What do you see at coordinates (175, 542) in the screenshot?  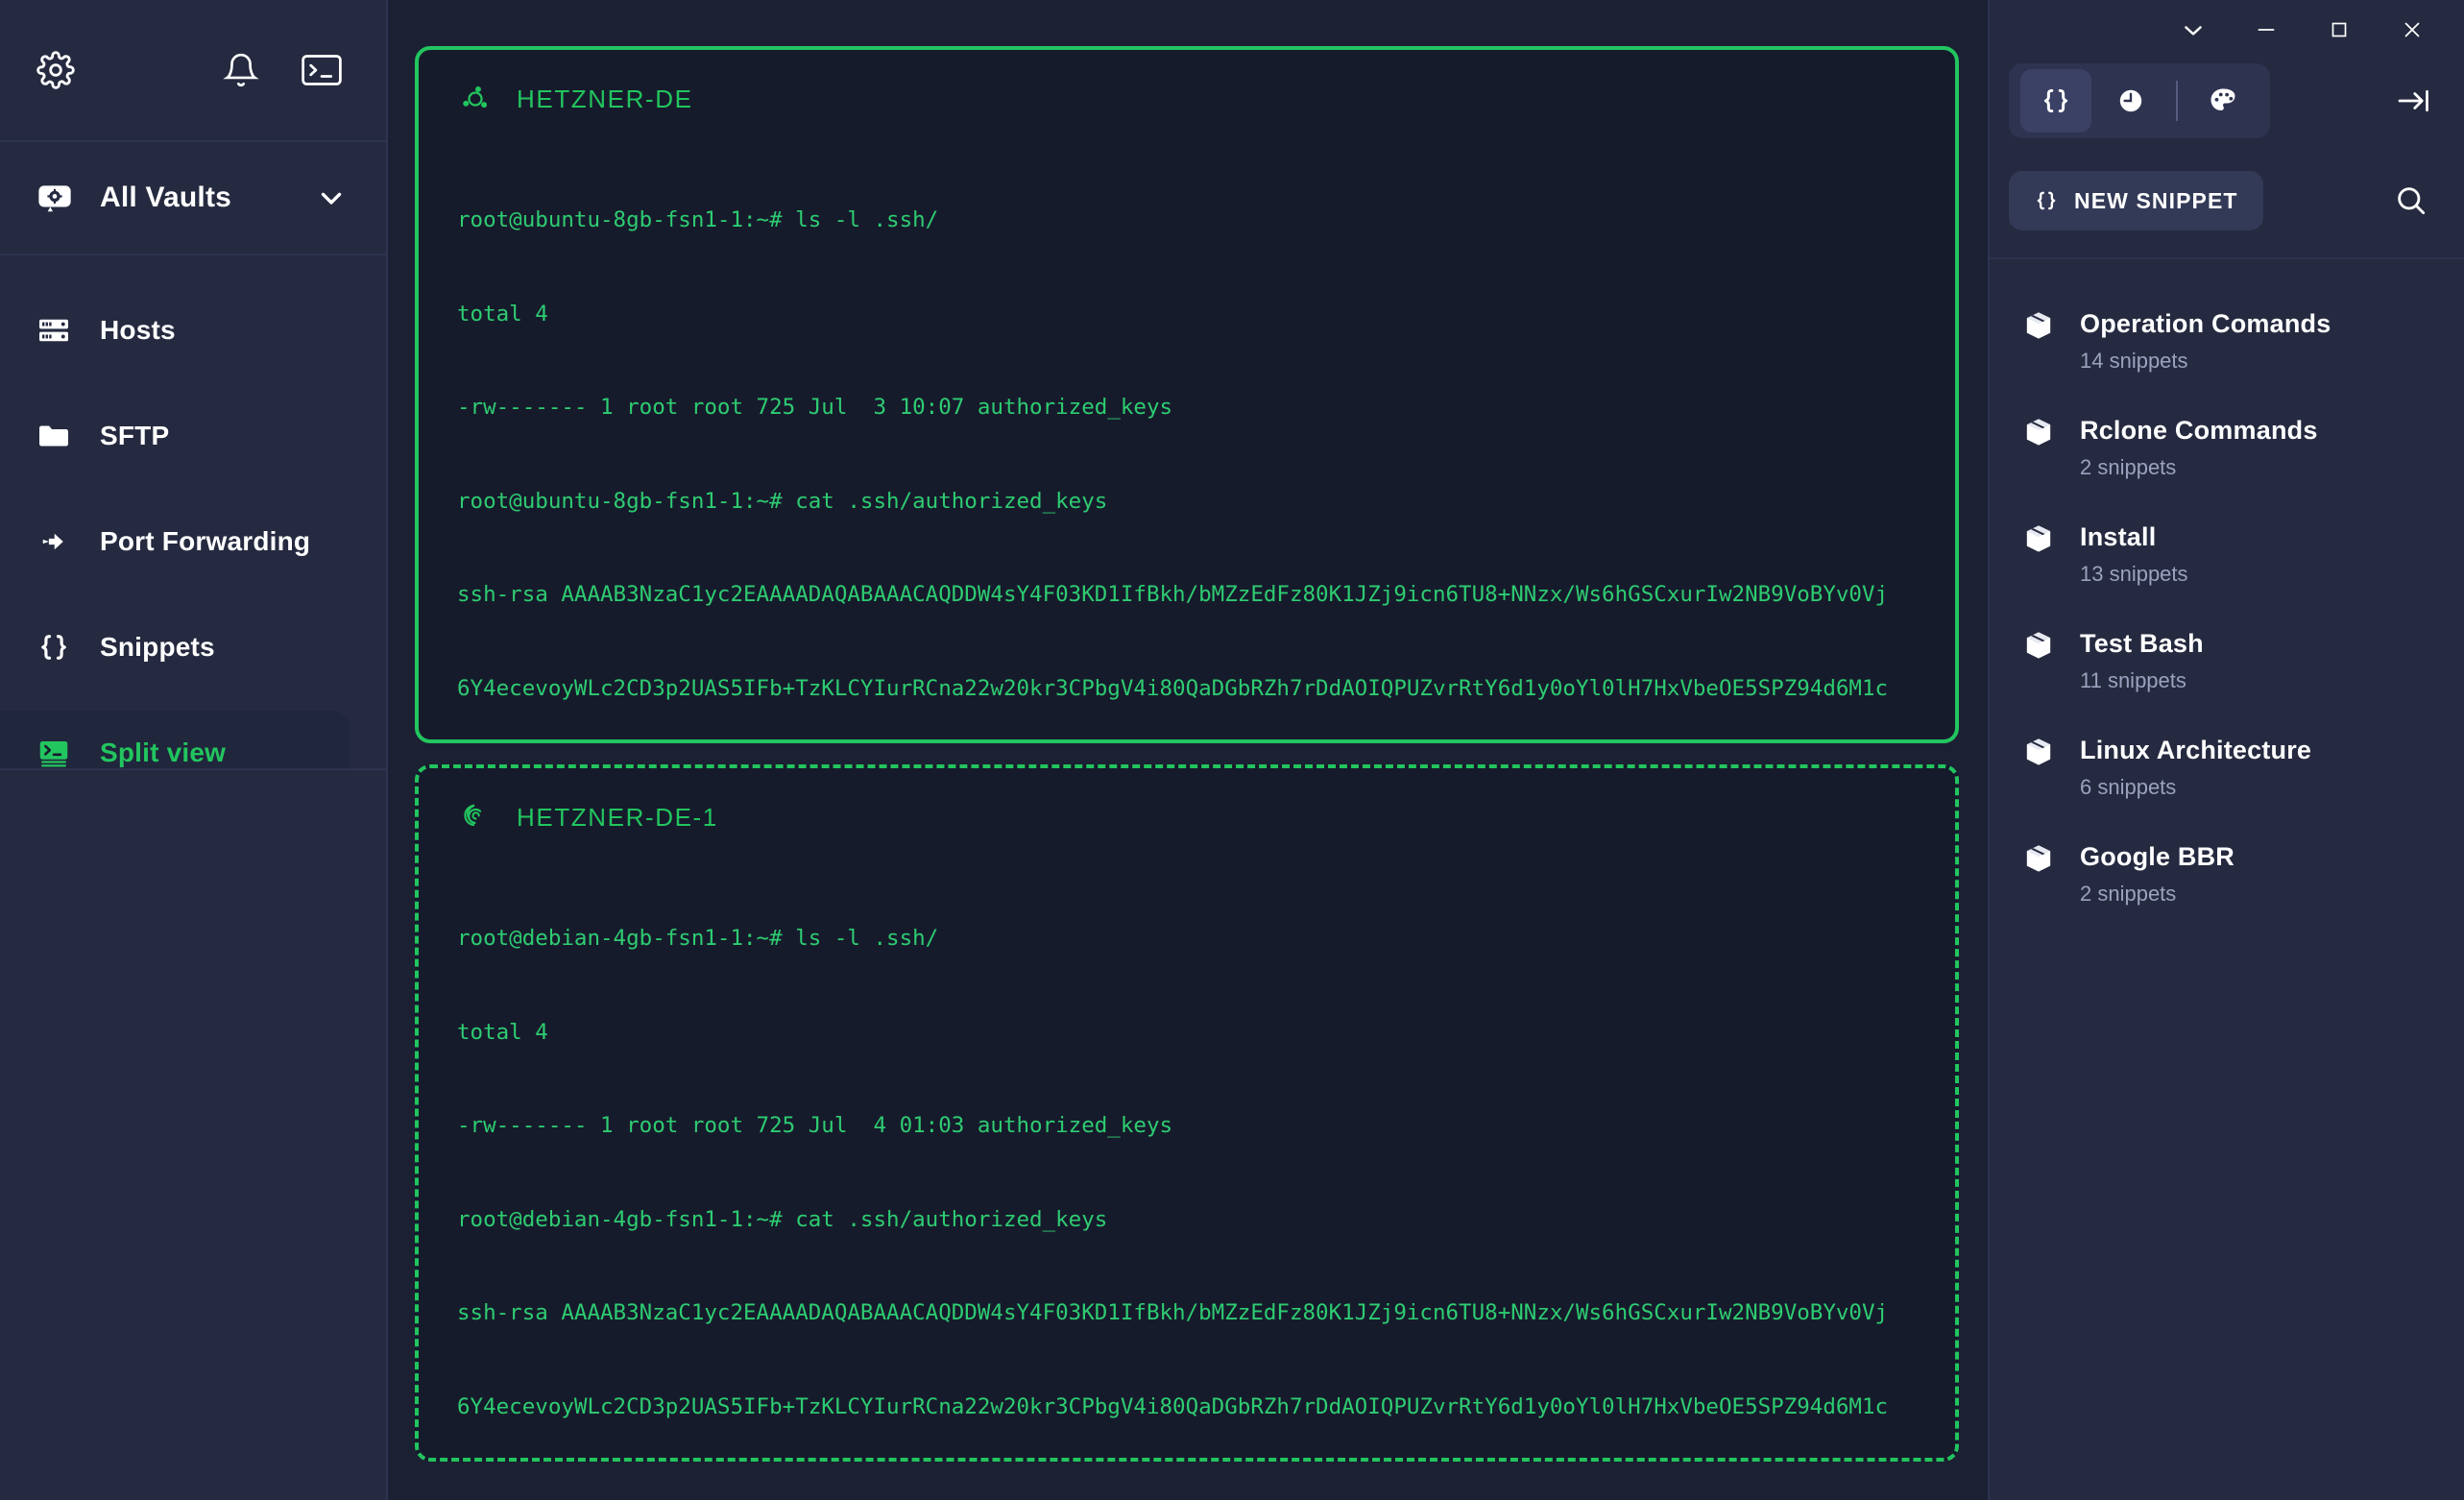 I see `sidebar-item-port-forwarding: Port Forwarding` at bounding box center [175, 542].